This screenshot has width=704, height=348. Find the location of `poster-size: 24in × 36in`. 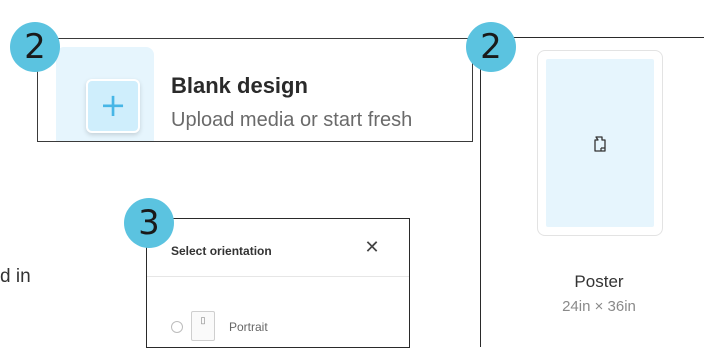

poster-size: 24in × 36in is located at coordinates (599, 306).